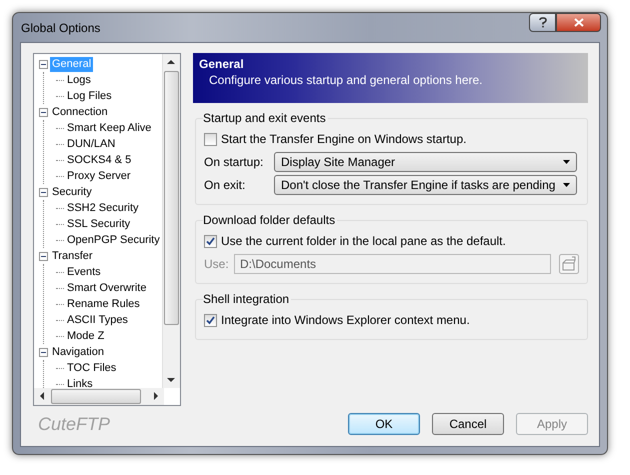 This screenshot has height=475, width=630. What do you see at coordinates (41, 396) in the screenshot?
I see `scroll-left-icon` at bounding box center [41, 396].